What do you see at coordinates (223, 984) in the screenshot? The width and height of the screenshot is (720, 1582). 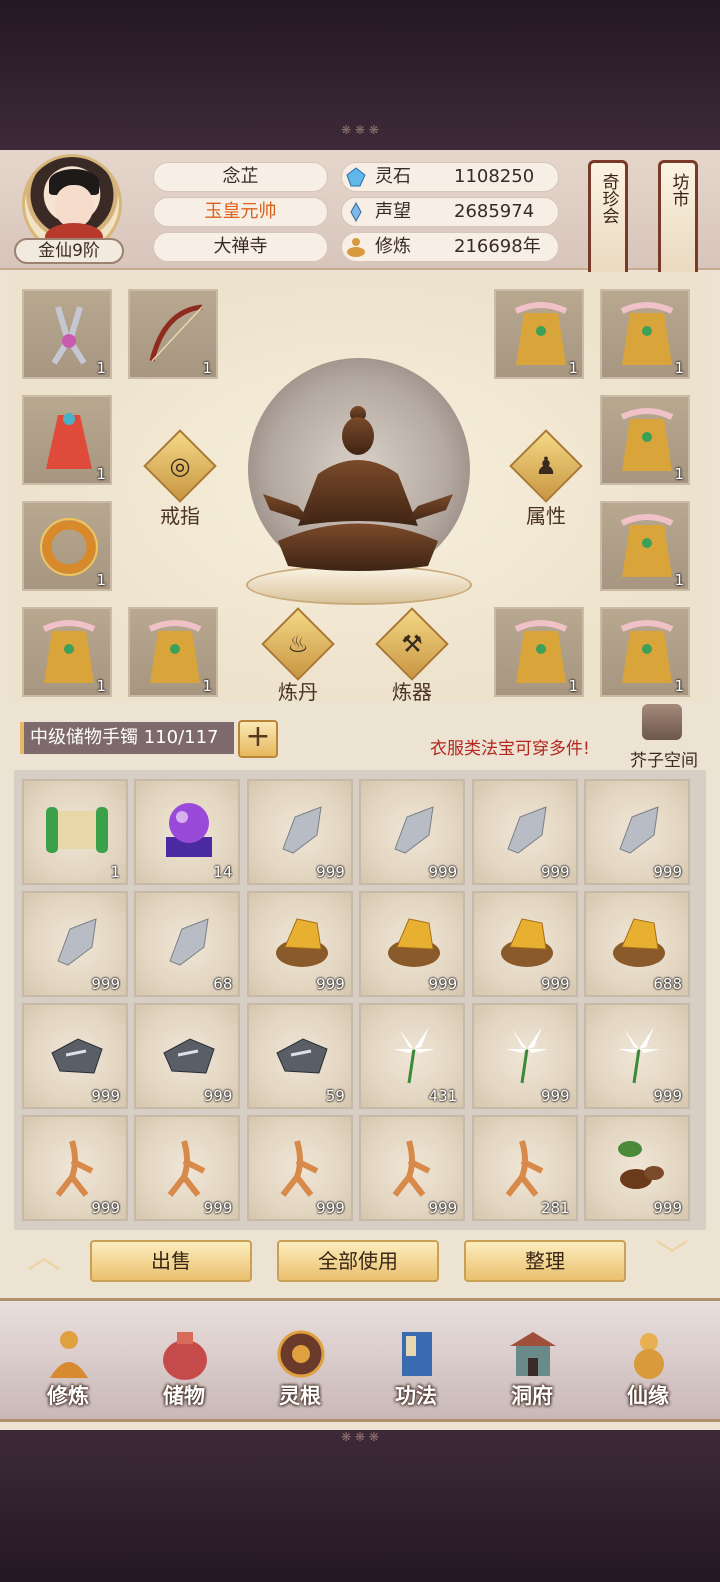 I see `item-count: 68` at bounding box center [223, 984].